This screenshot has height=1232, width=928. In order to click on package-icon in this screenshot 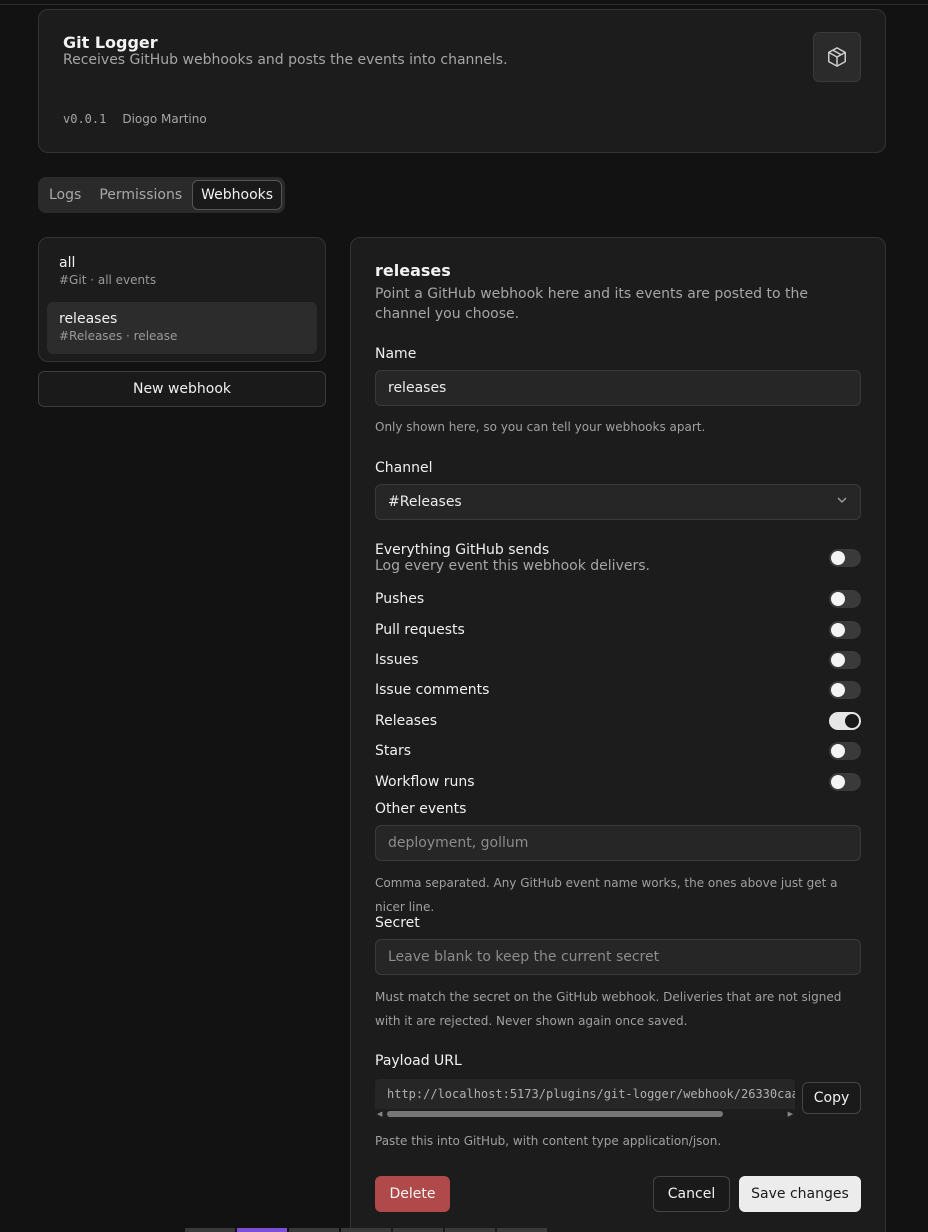, I will do `click(837, 57)`.